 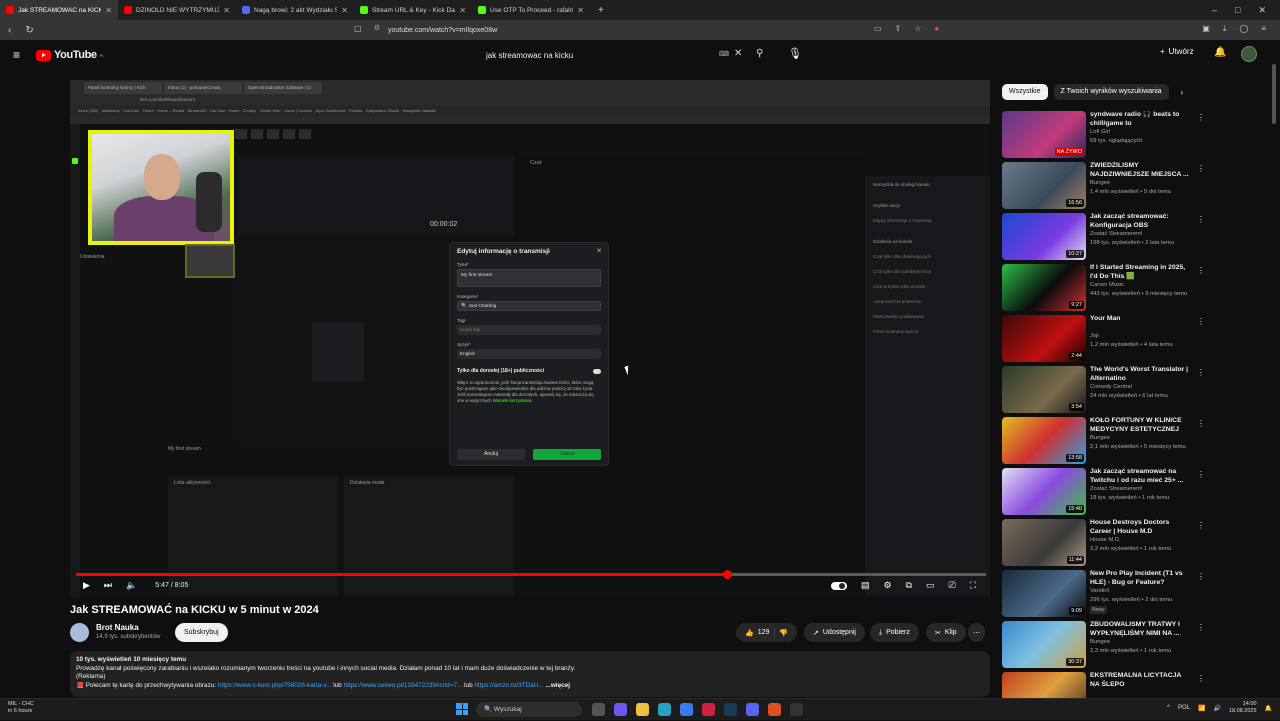 I want to click on browser-tab: Jak STREAMOWAĆ na KICKU w✕, so click(x=59, y=10).